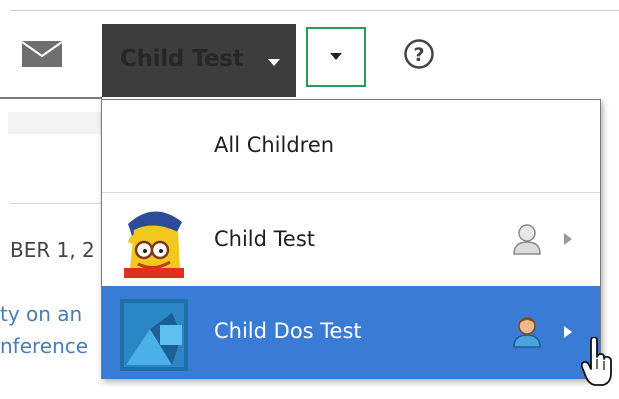  What do you see at coordinates (56, 203) in the screenshot?
I see `background-divider` at bounding box center [56, 203].